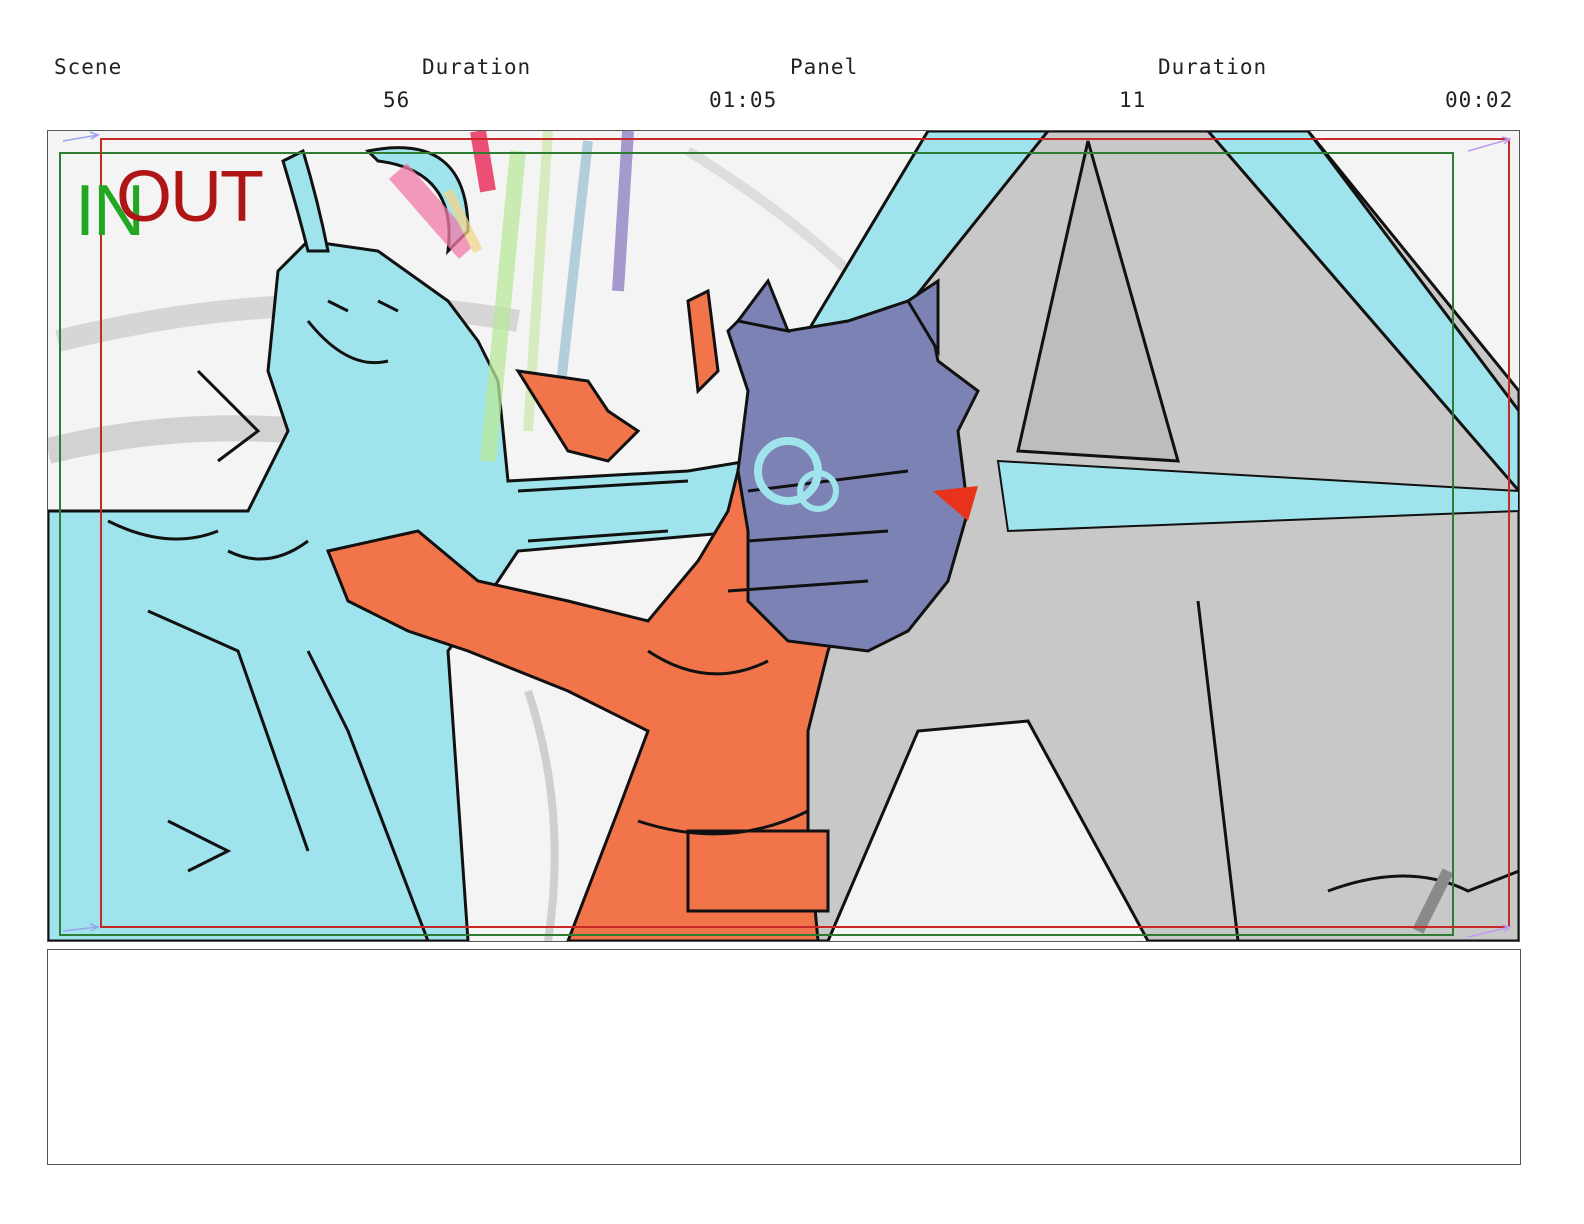 This screenshot has height=1224, width=1584. What do you see at coordinates (190, 197) in the screenshot?
I see `out-tag: OUT` at bounding box center [190, 197].